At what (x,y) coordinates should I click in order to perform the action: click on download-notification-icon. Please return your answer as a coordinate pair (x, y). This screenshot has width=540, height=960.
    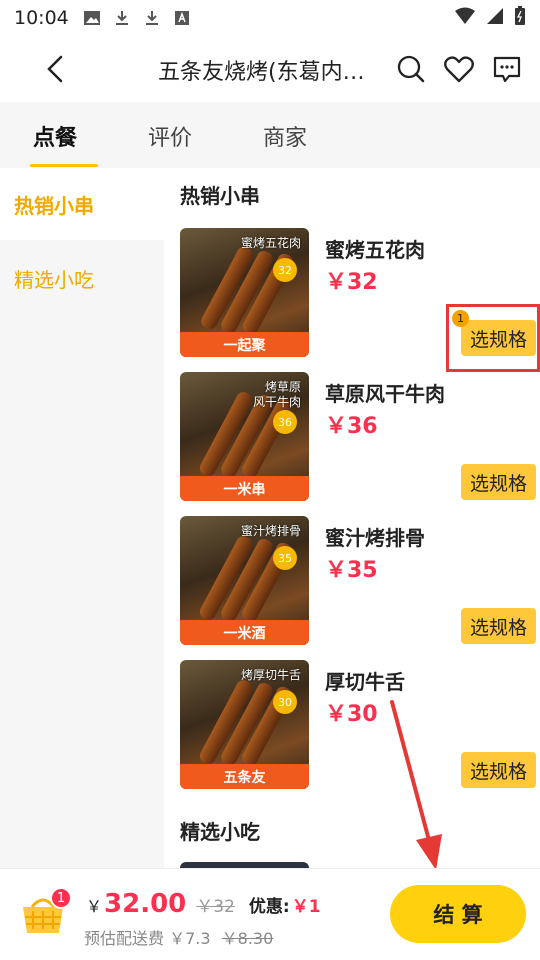
    Looking at the image, I should click on (122, 18).